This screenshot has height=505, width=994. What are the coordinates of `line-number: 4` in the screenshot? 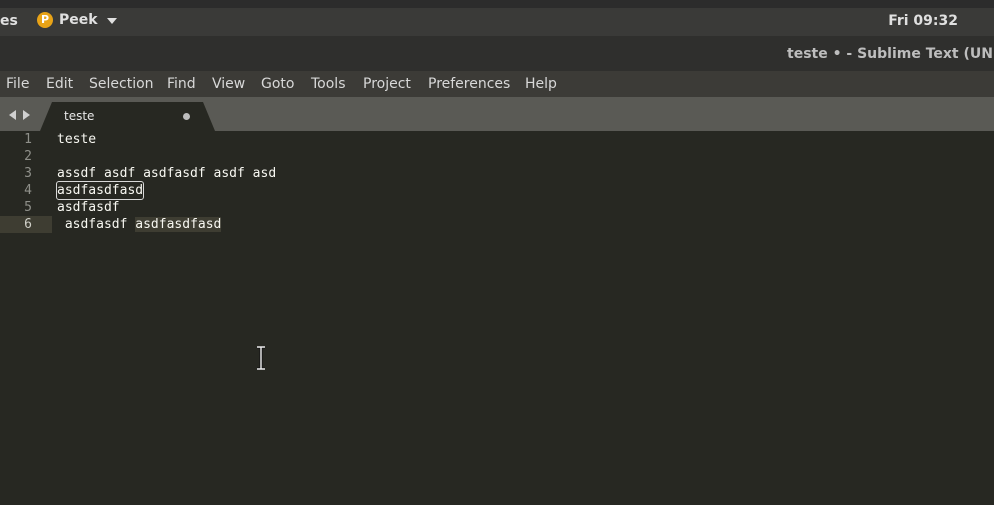 It's located at (28, 190).